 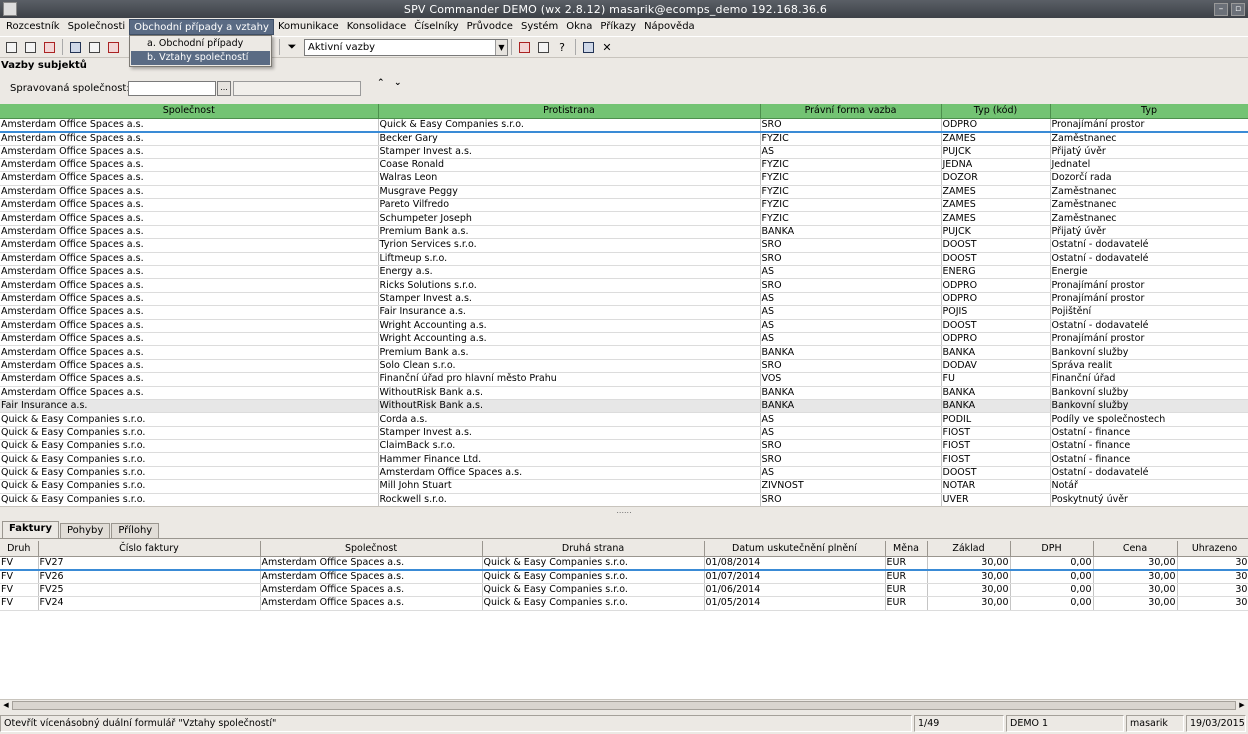 What do you see at coordinates (569, 192) in the screenshot?
I see `table-cell: Musgrave Peggy` at bounding box center [569, 192].